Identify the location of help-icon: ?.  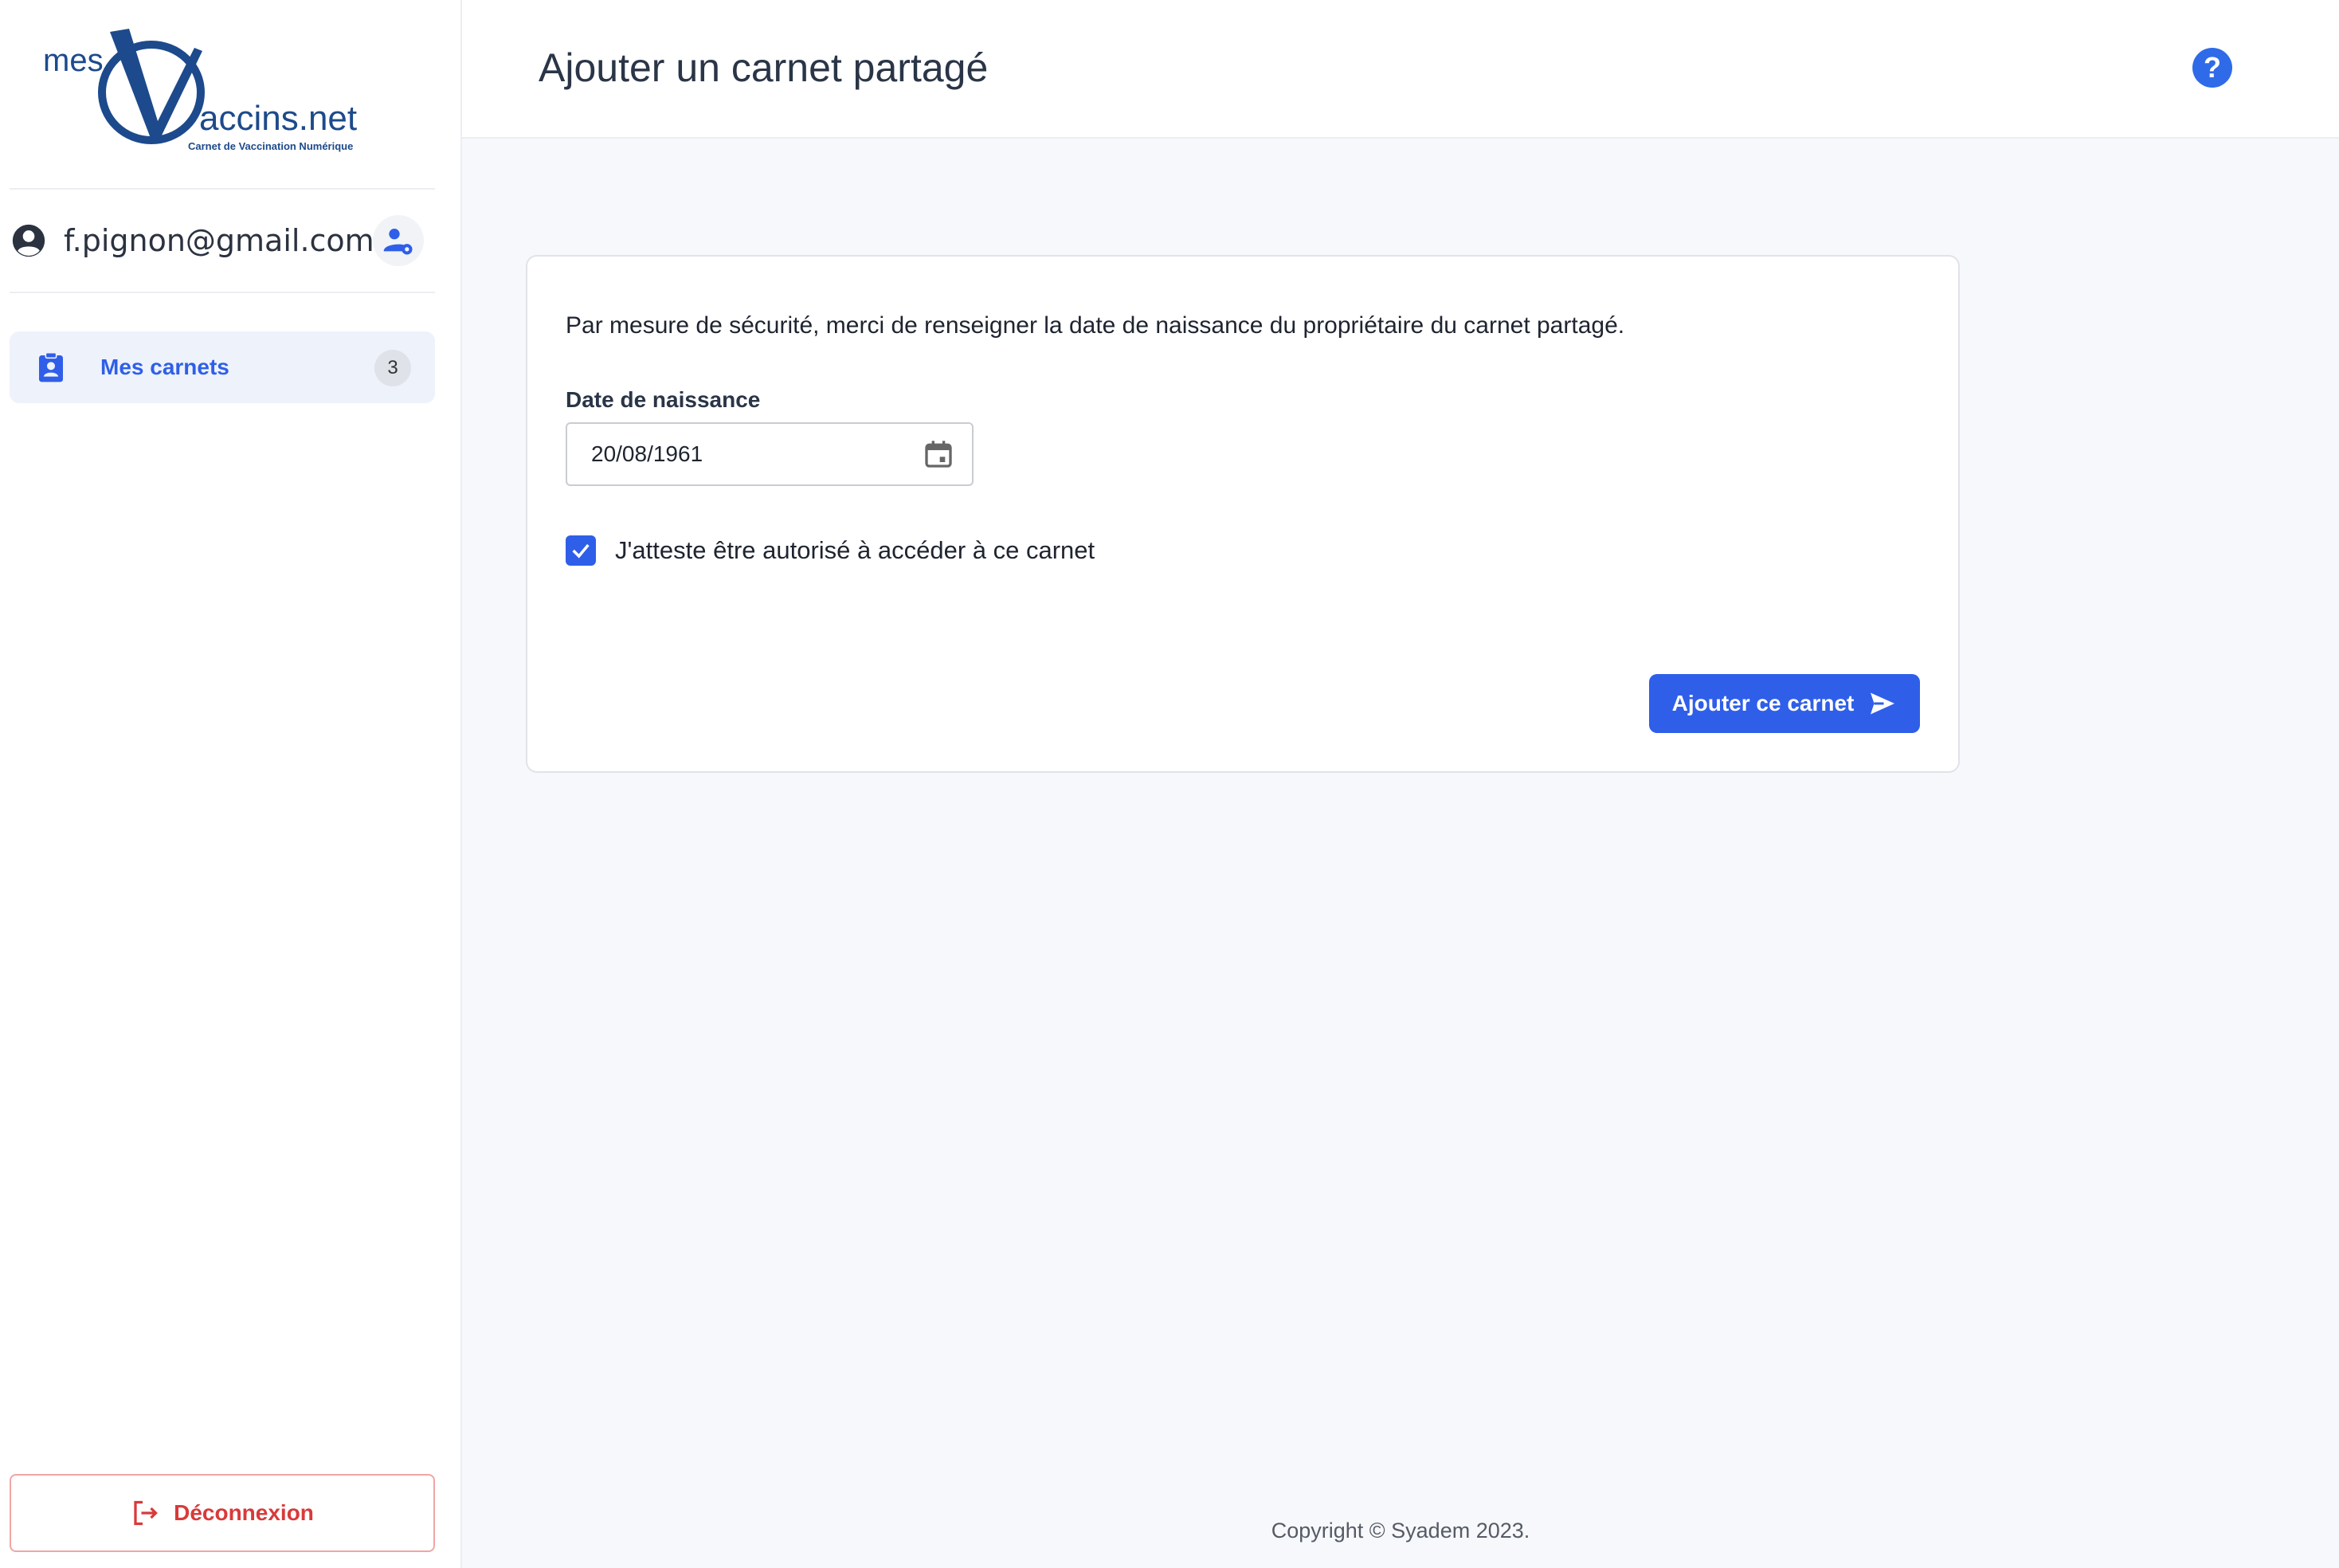
(2212, 67).